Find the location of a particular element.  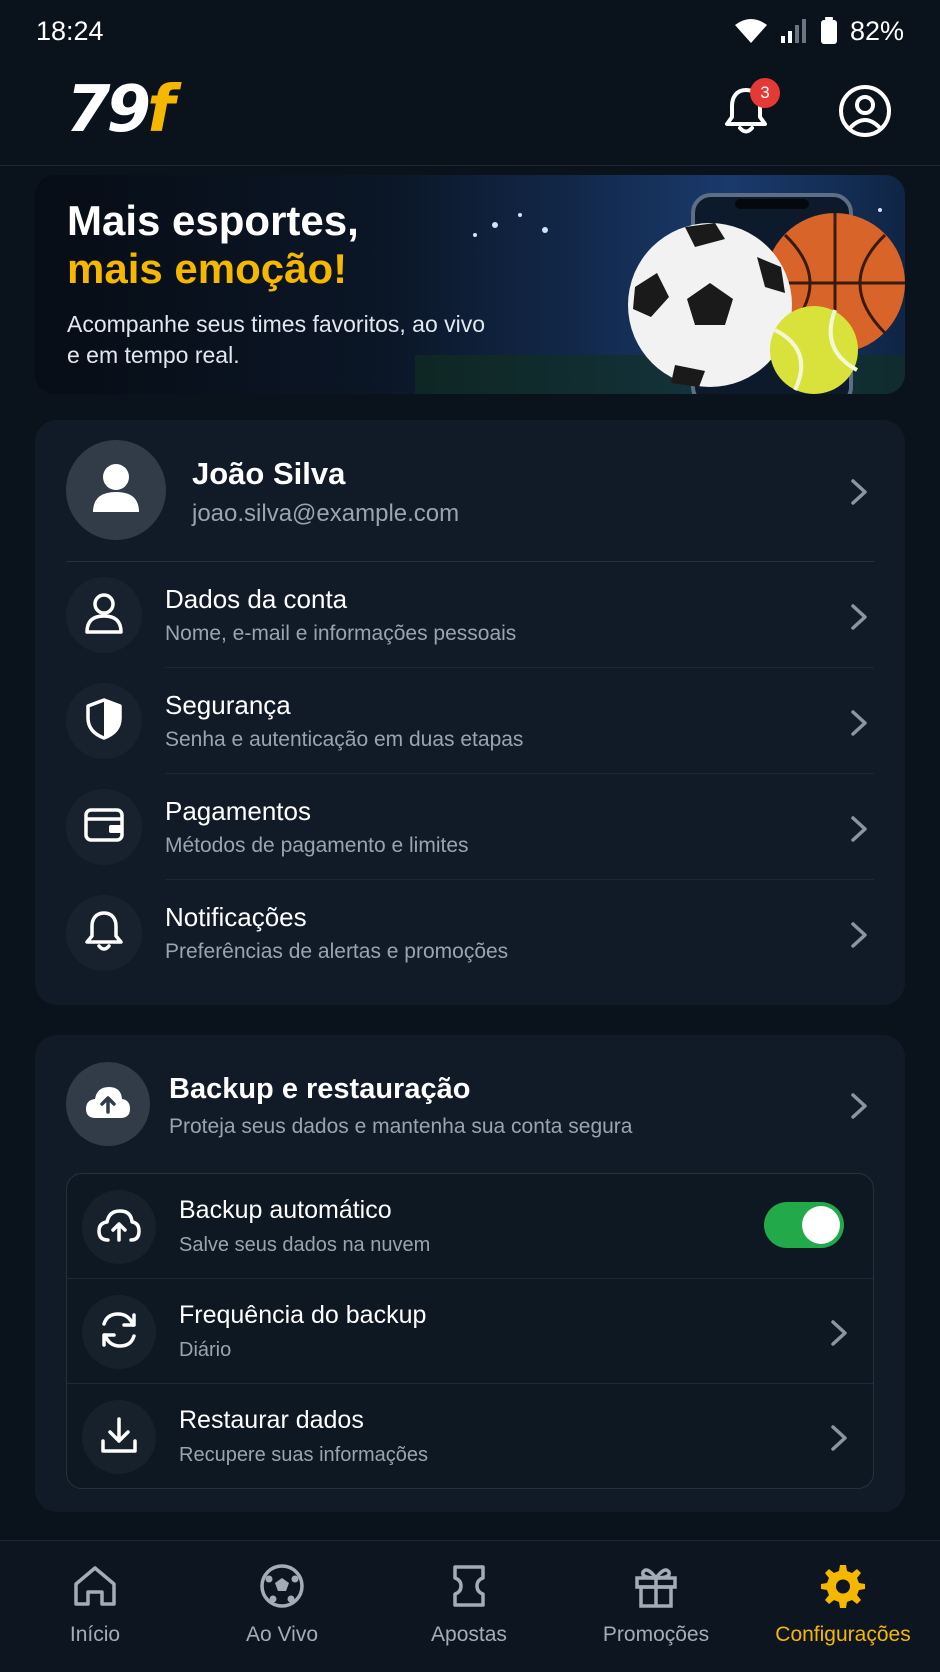

app-header: 79f 3 is located at coordinates (470, 114).